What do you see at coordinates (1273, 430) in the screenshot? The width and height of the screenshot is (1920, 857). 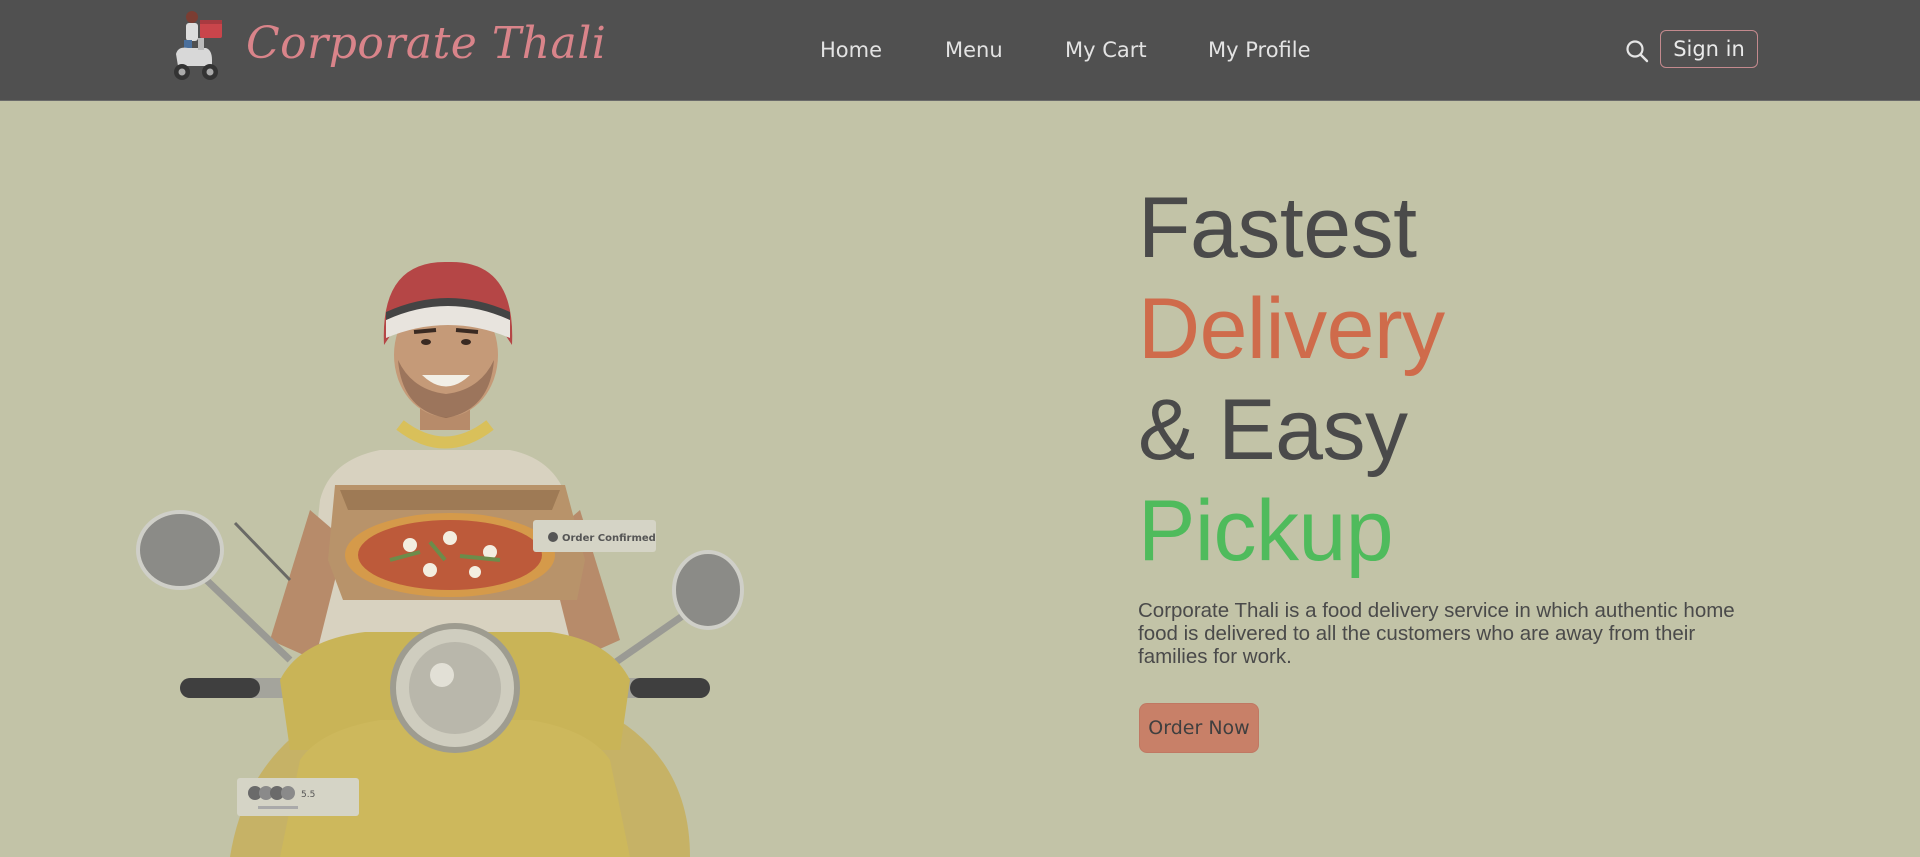 I see `headline-easy: & Easy` at bounding box center [1273, 430].